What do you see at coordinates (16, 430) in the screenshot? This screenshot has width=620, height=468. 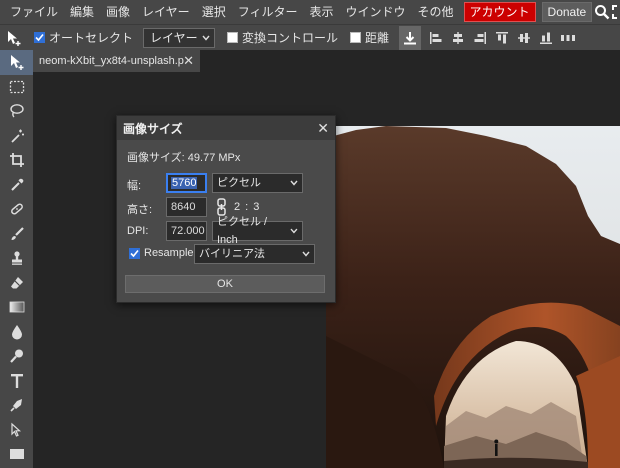 I see `path-select-tool-icon` at bounding box center [16, 430].